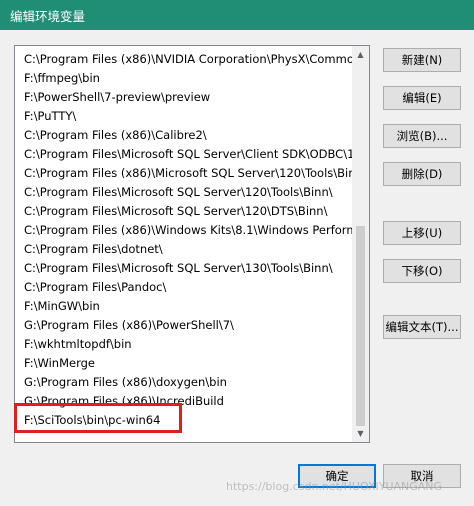  Describe the element at coordinates (422, 271) in the screenshot. I see `move-down-button: 下移(O)` at that location.